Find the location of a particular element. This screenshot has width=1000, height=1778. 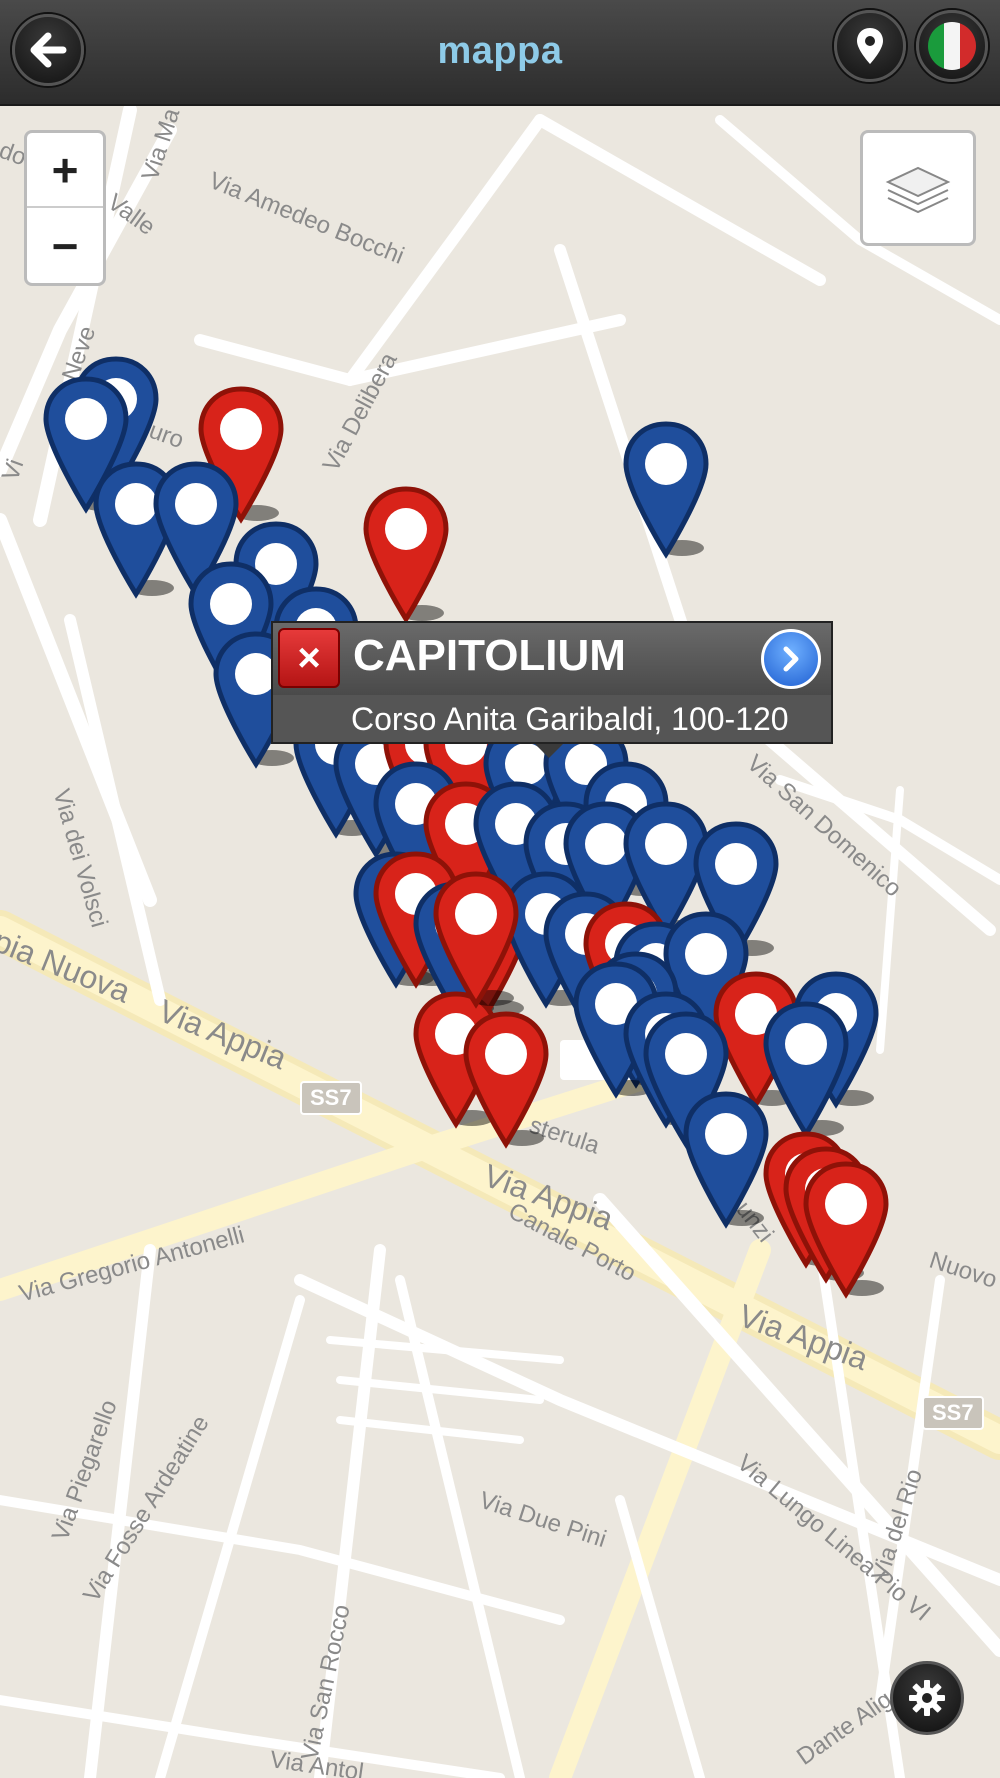

location-button is located at coordinates (870, 46).